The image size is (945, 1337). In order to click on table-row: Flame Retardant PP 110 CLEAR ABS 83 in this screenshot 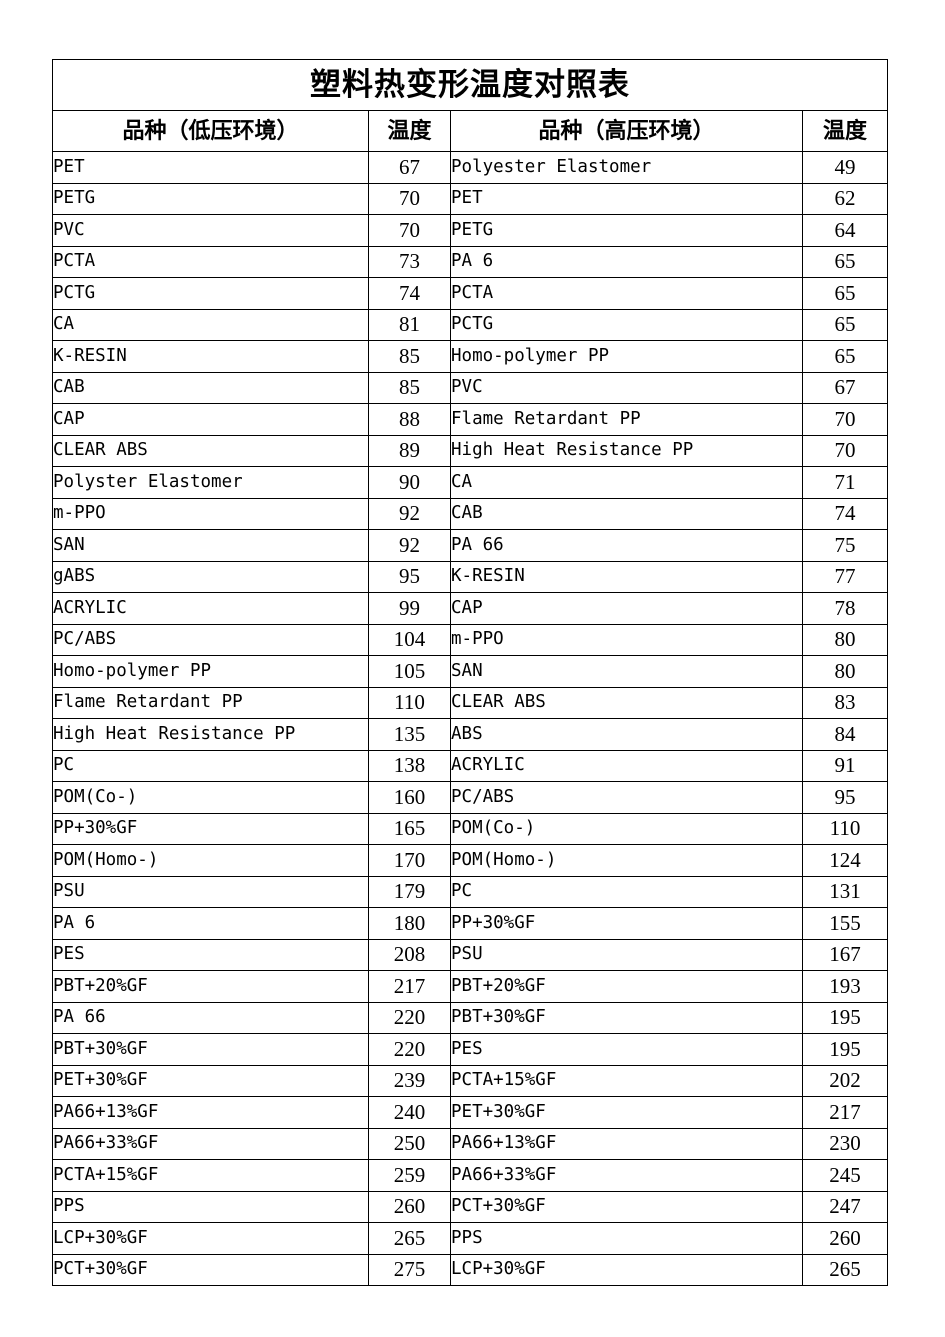, I will do `click(470, 702)`.